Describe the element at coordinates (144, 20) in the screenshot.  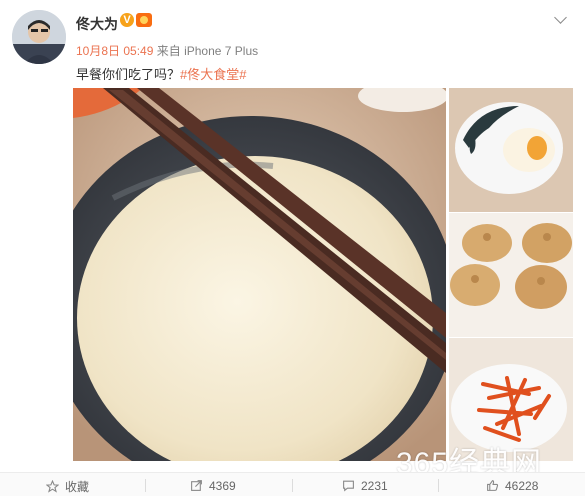
I see `vip-icon` at that location.